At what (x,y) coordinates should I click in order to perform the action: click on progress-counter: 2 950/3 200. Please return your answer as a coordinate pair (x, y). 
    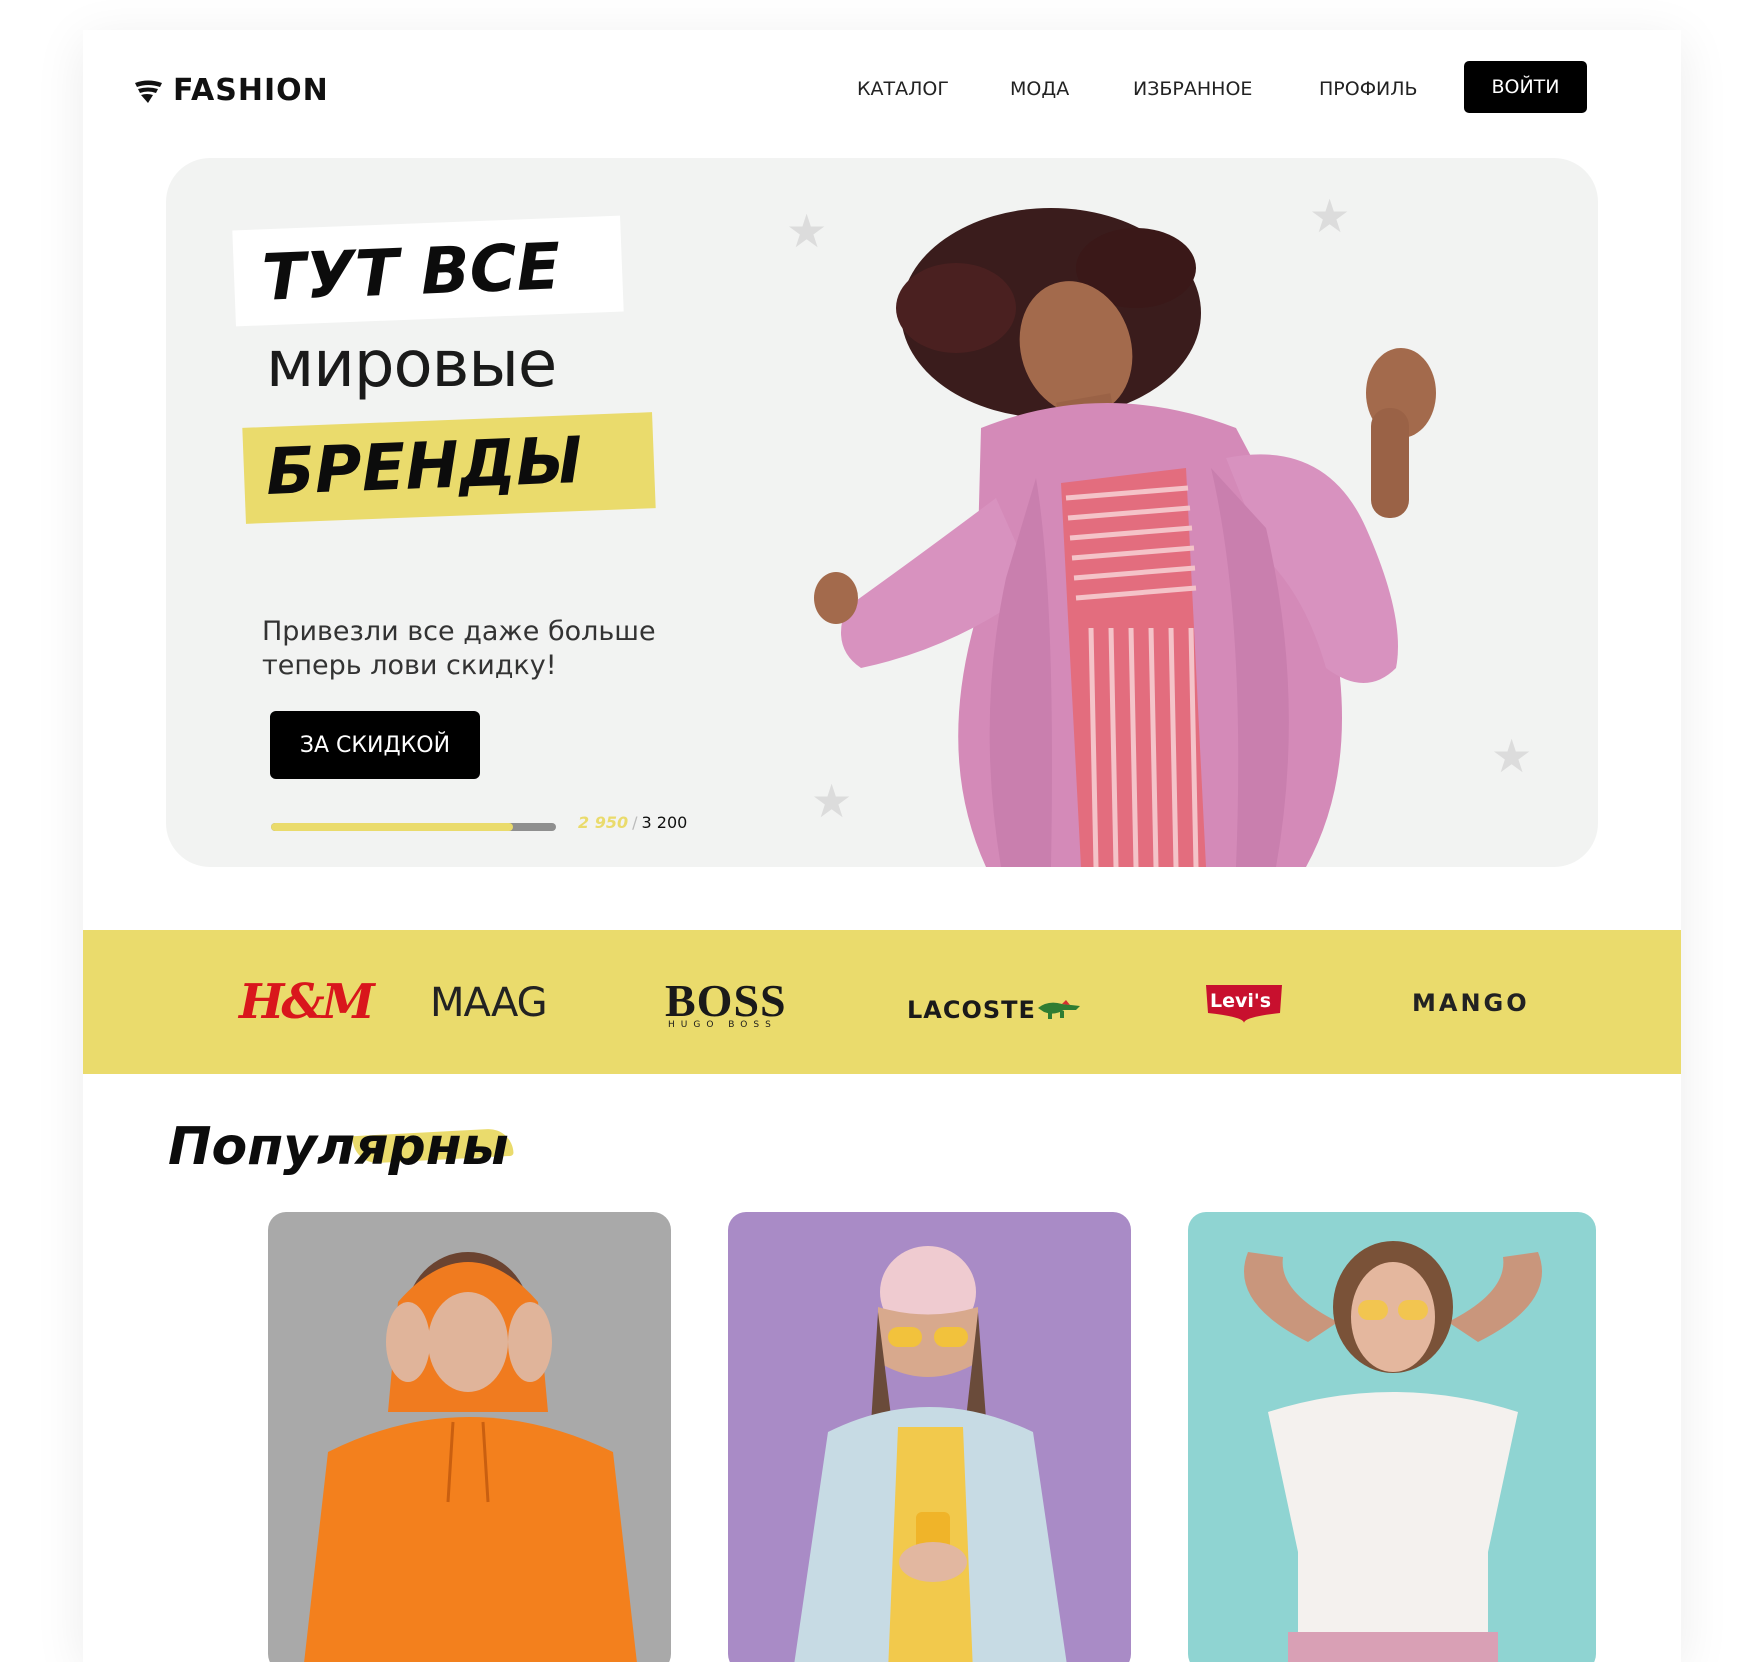
    Looking at the image, I should click on (632, 822).